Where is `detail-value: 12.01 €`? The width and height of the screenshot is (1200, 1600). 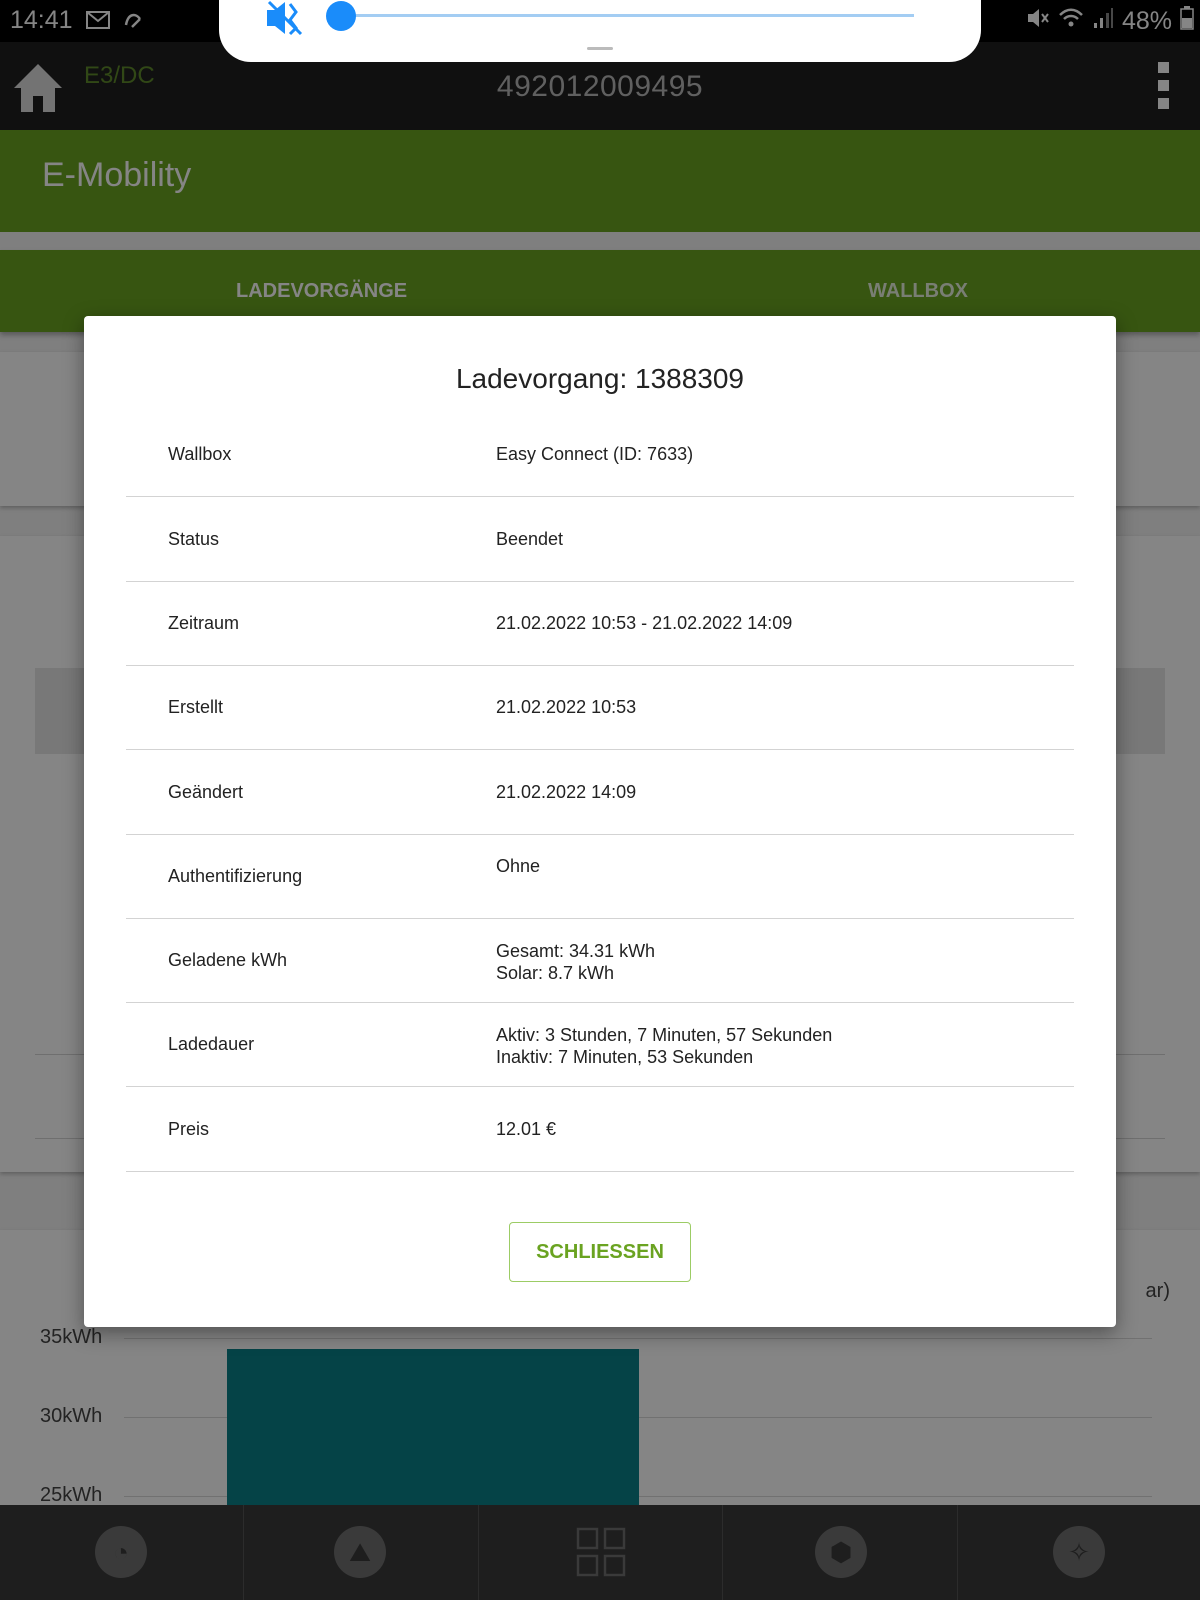 detail-value: 12.01 € is located at coordinates (526, 1128).